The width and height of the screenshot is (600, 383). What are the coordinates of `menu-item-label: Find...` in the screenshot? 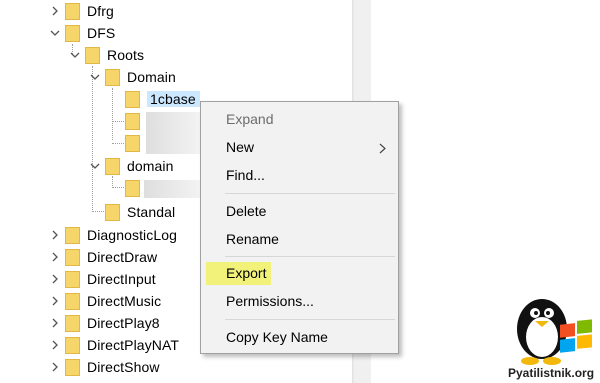 It's located at (245, 175).